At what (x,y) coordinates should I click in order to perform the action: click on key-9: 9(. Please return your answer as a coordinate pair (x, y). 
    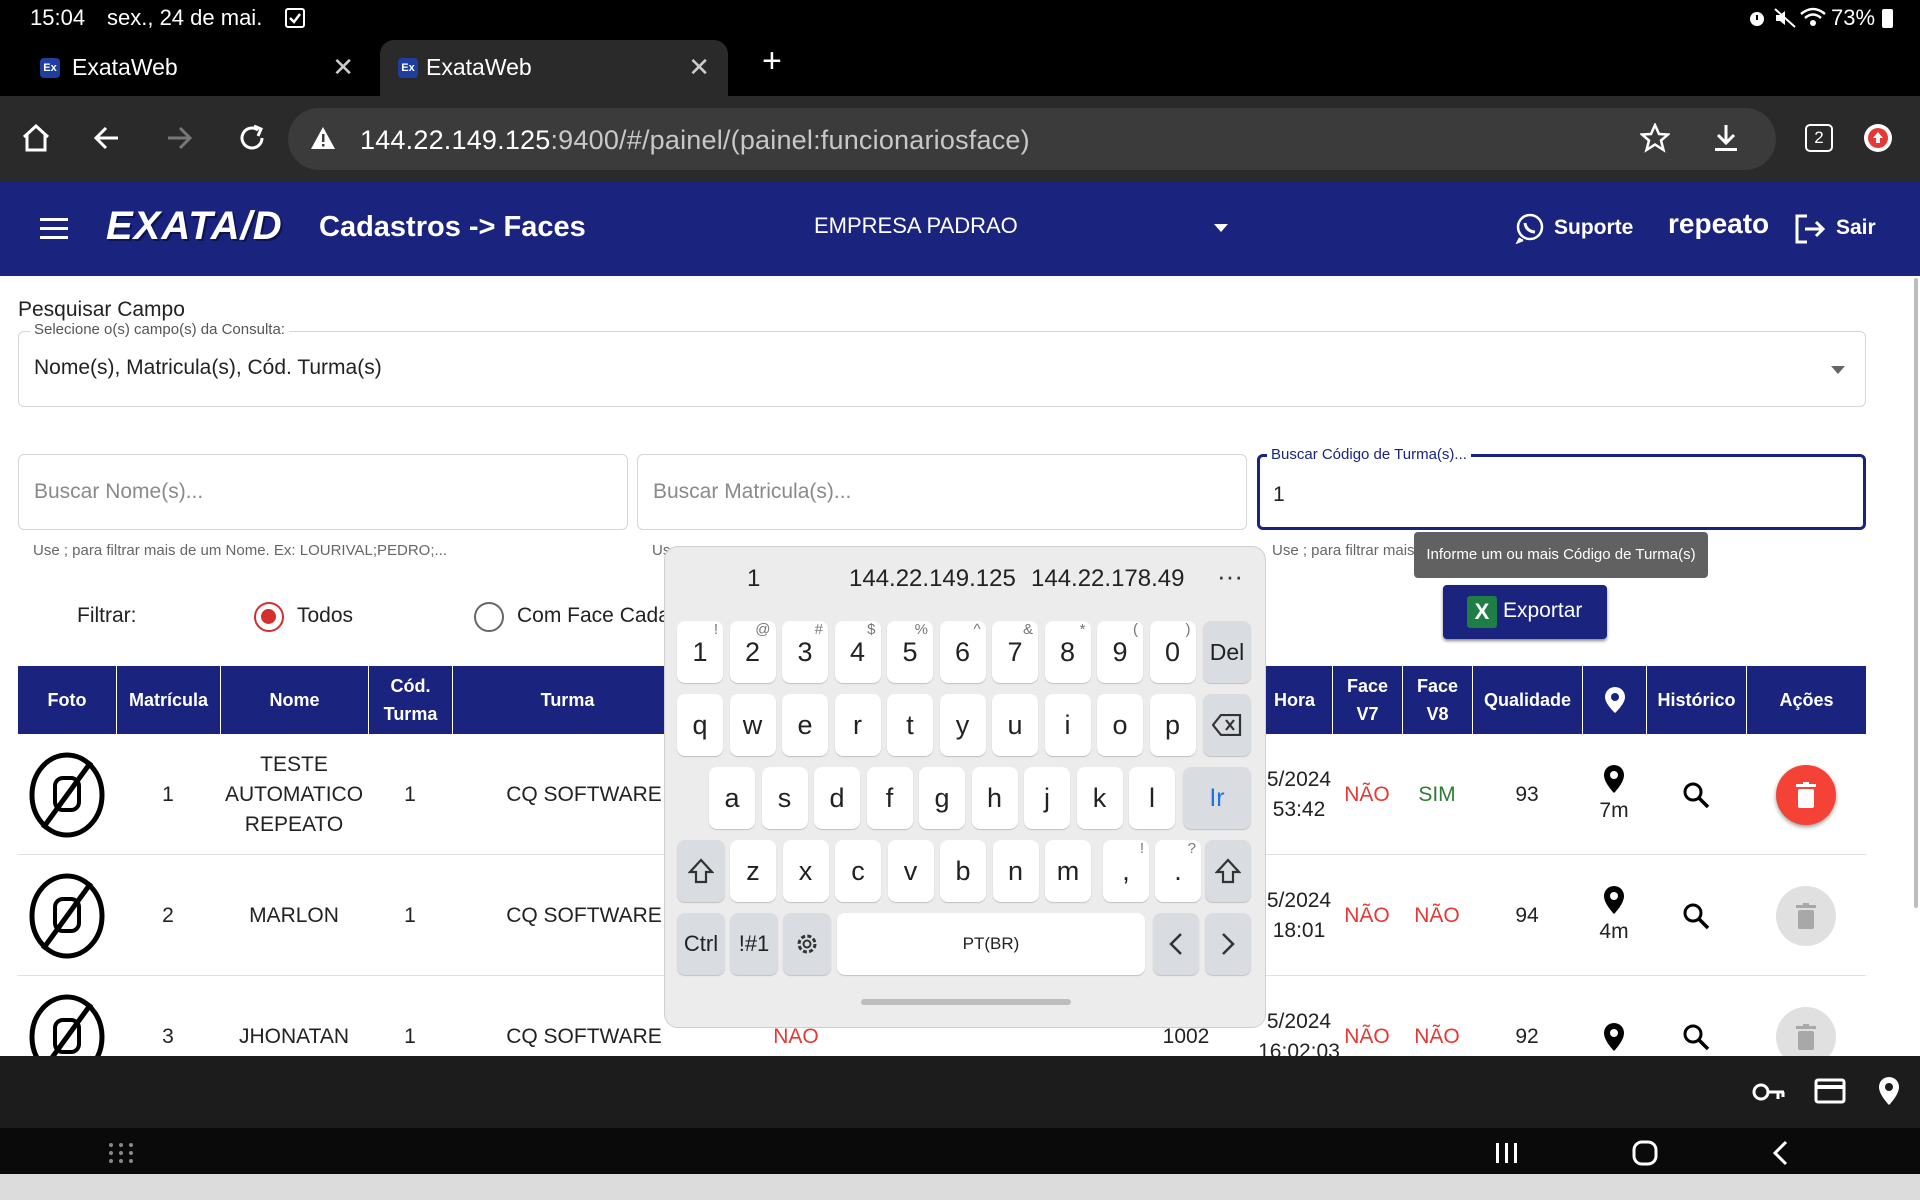
    Looking at the image, I should click on (1120, 652).